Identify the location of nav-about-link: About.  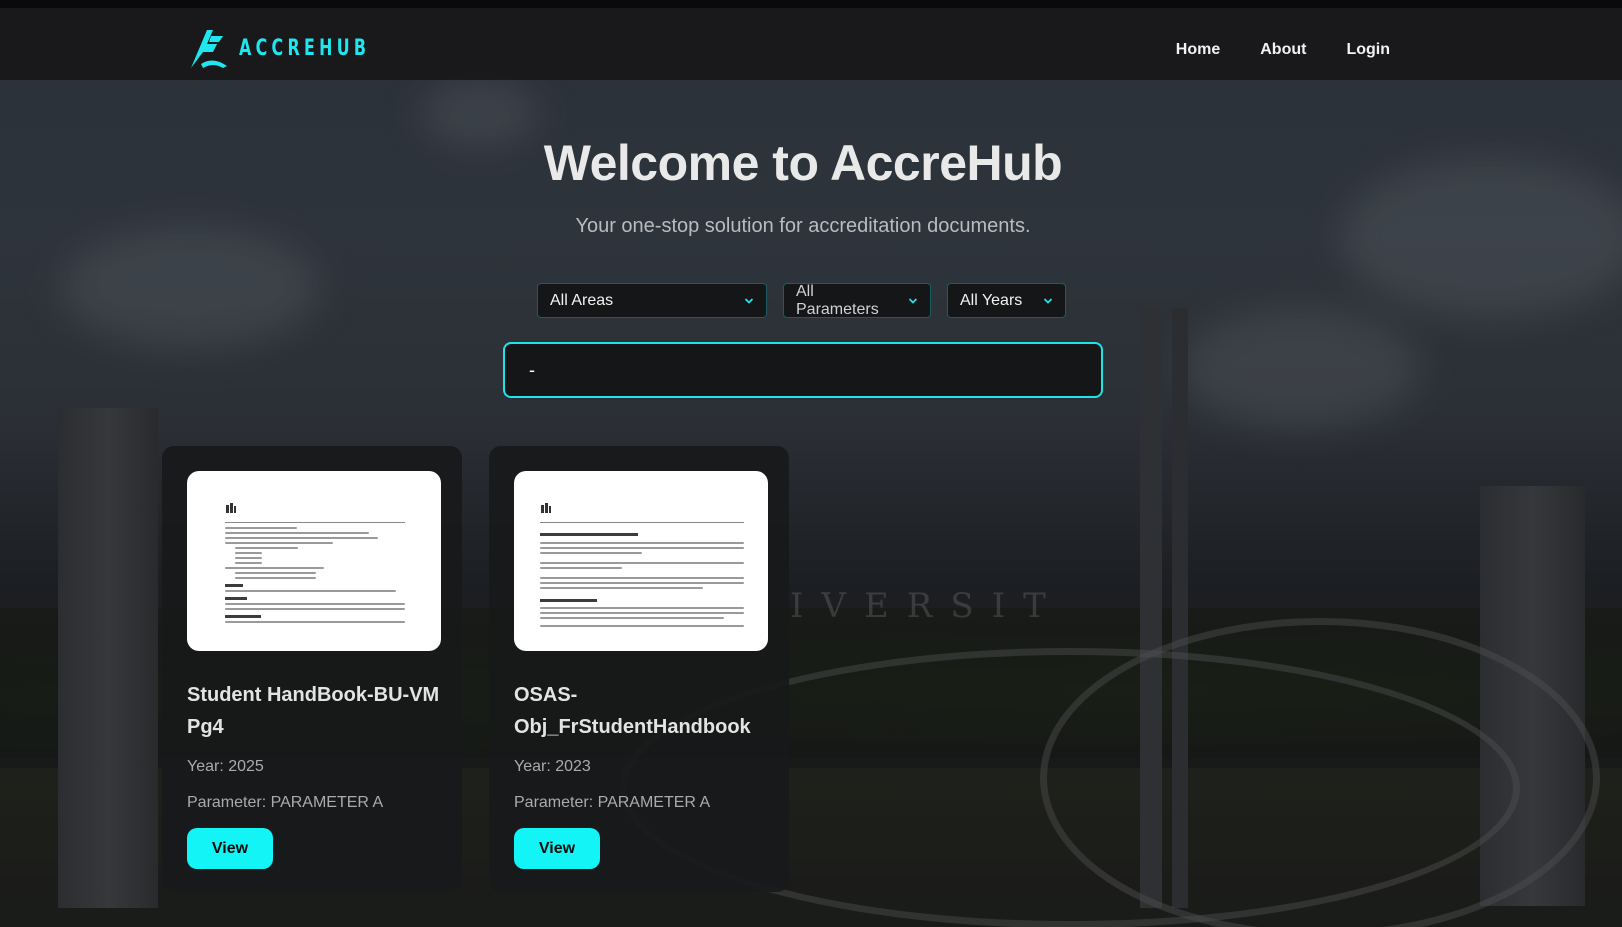
(1283, 50).